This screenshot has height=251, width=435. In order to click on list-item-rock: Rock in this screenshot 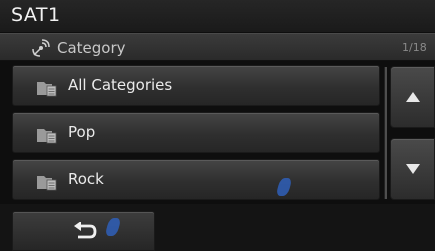, I will do `click(196, 179)`.